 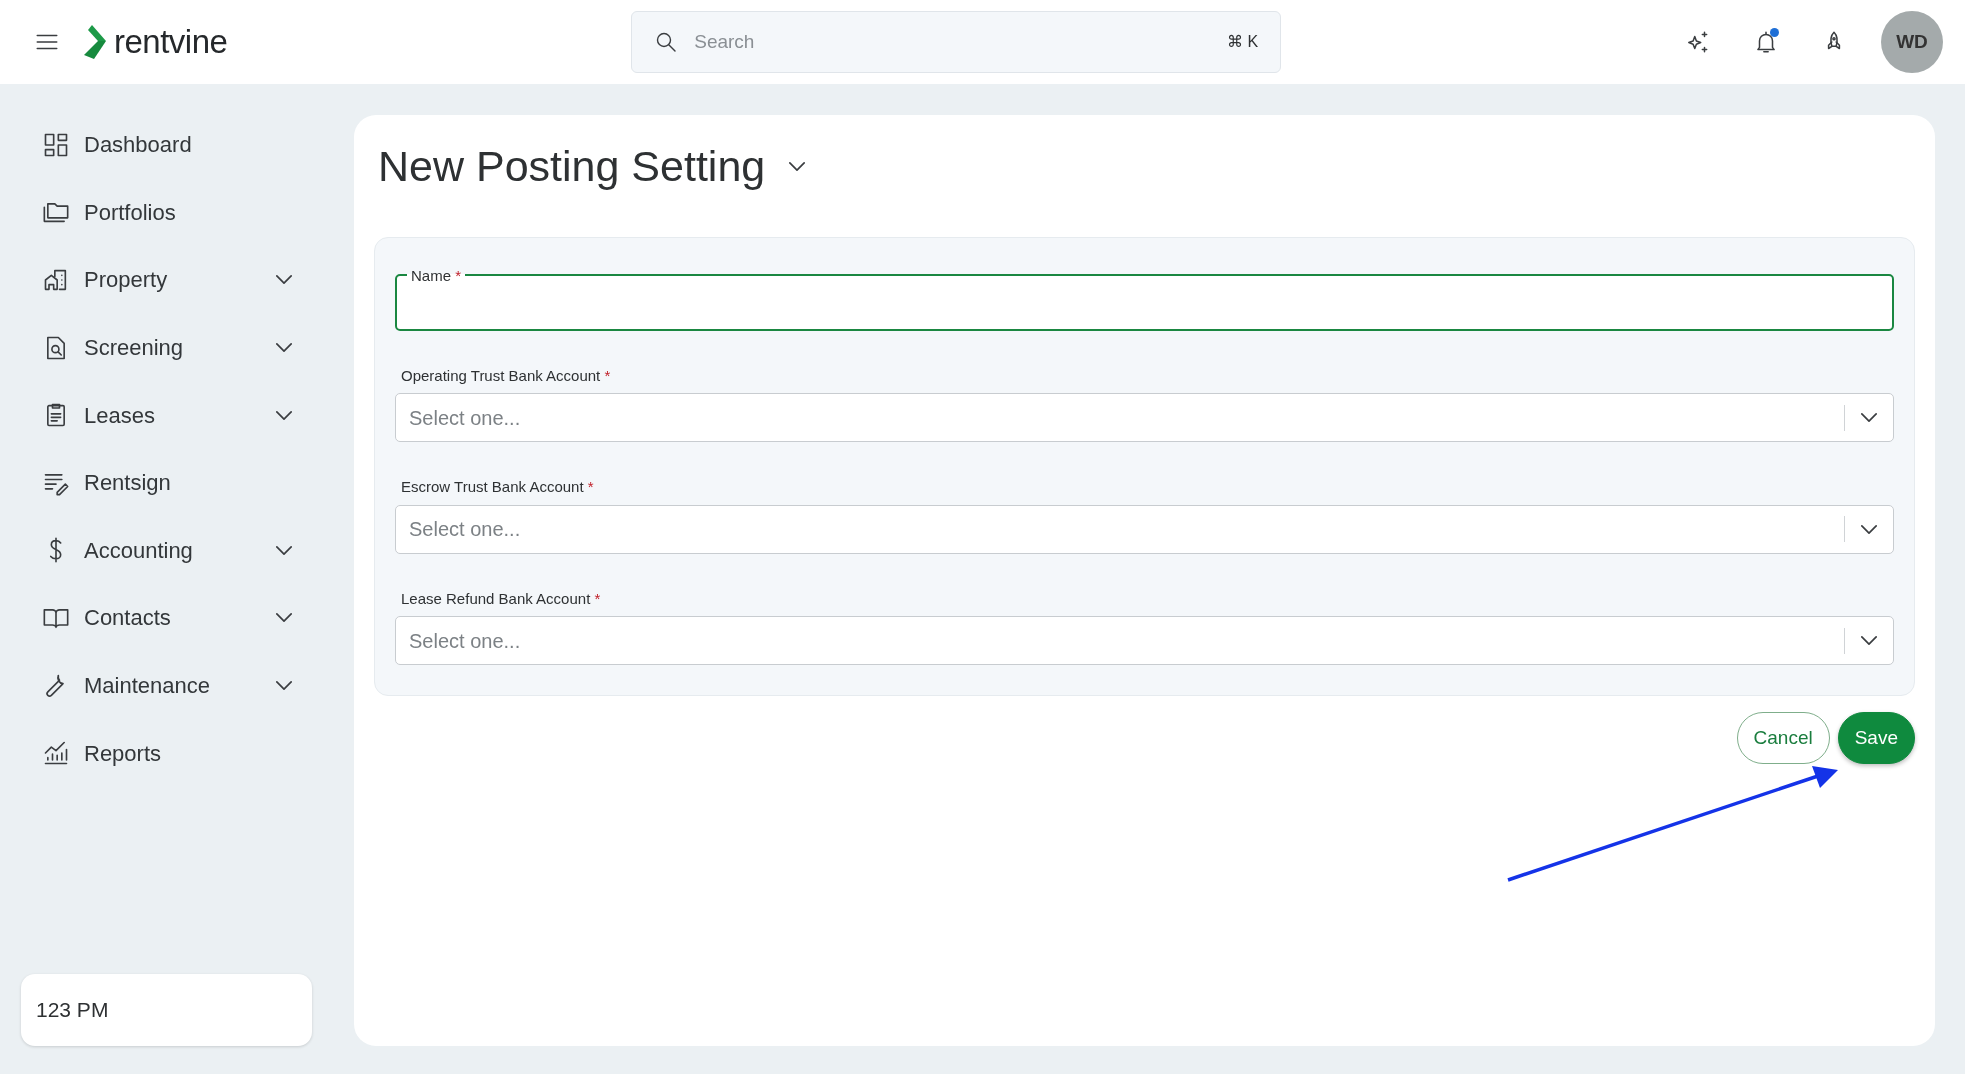 What do you see at coordinates (1243, 42) in the screenshot?
I see `shortcut-hint: ⌘ K` at bounding box center [1243, 42].